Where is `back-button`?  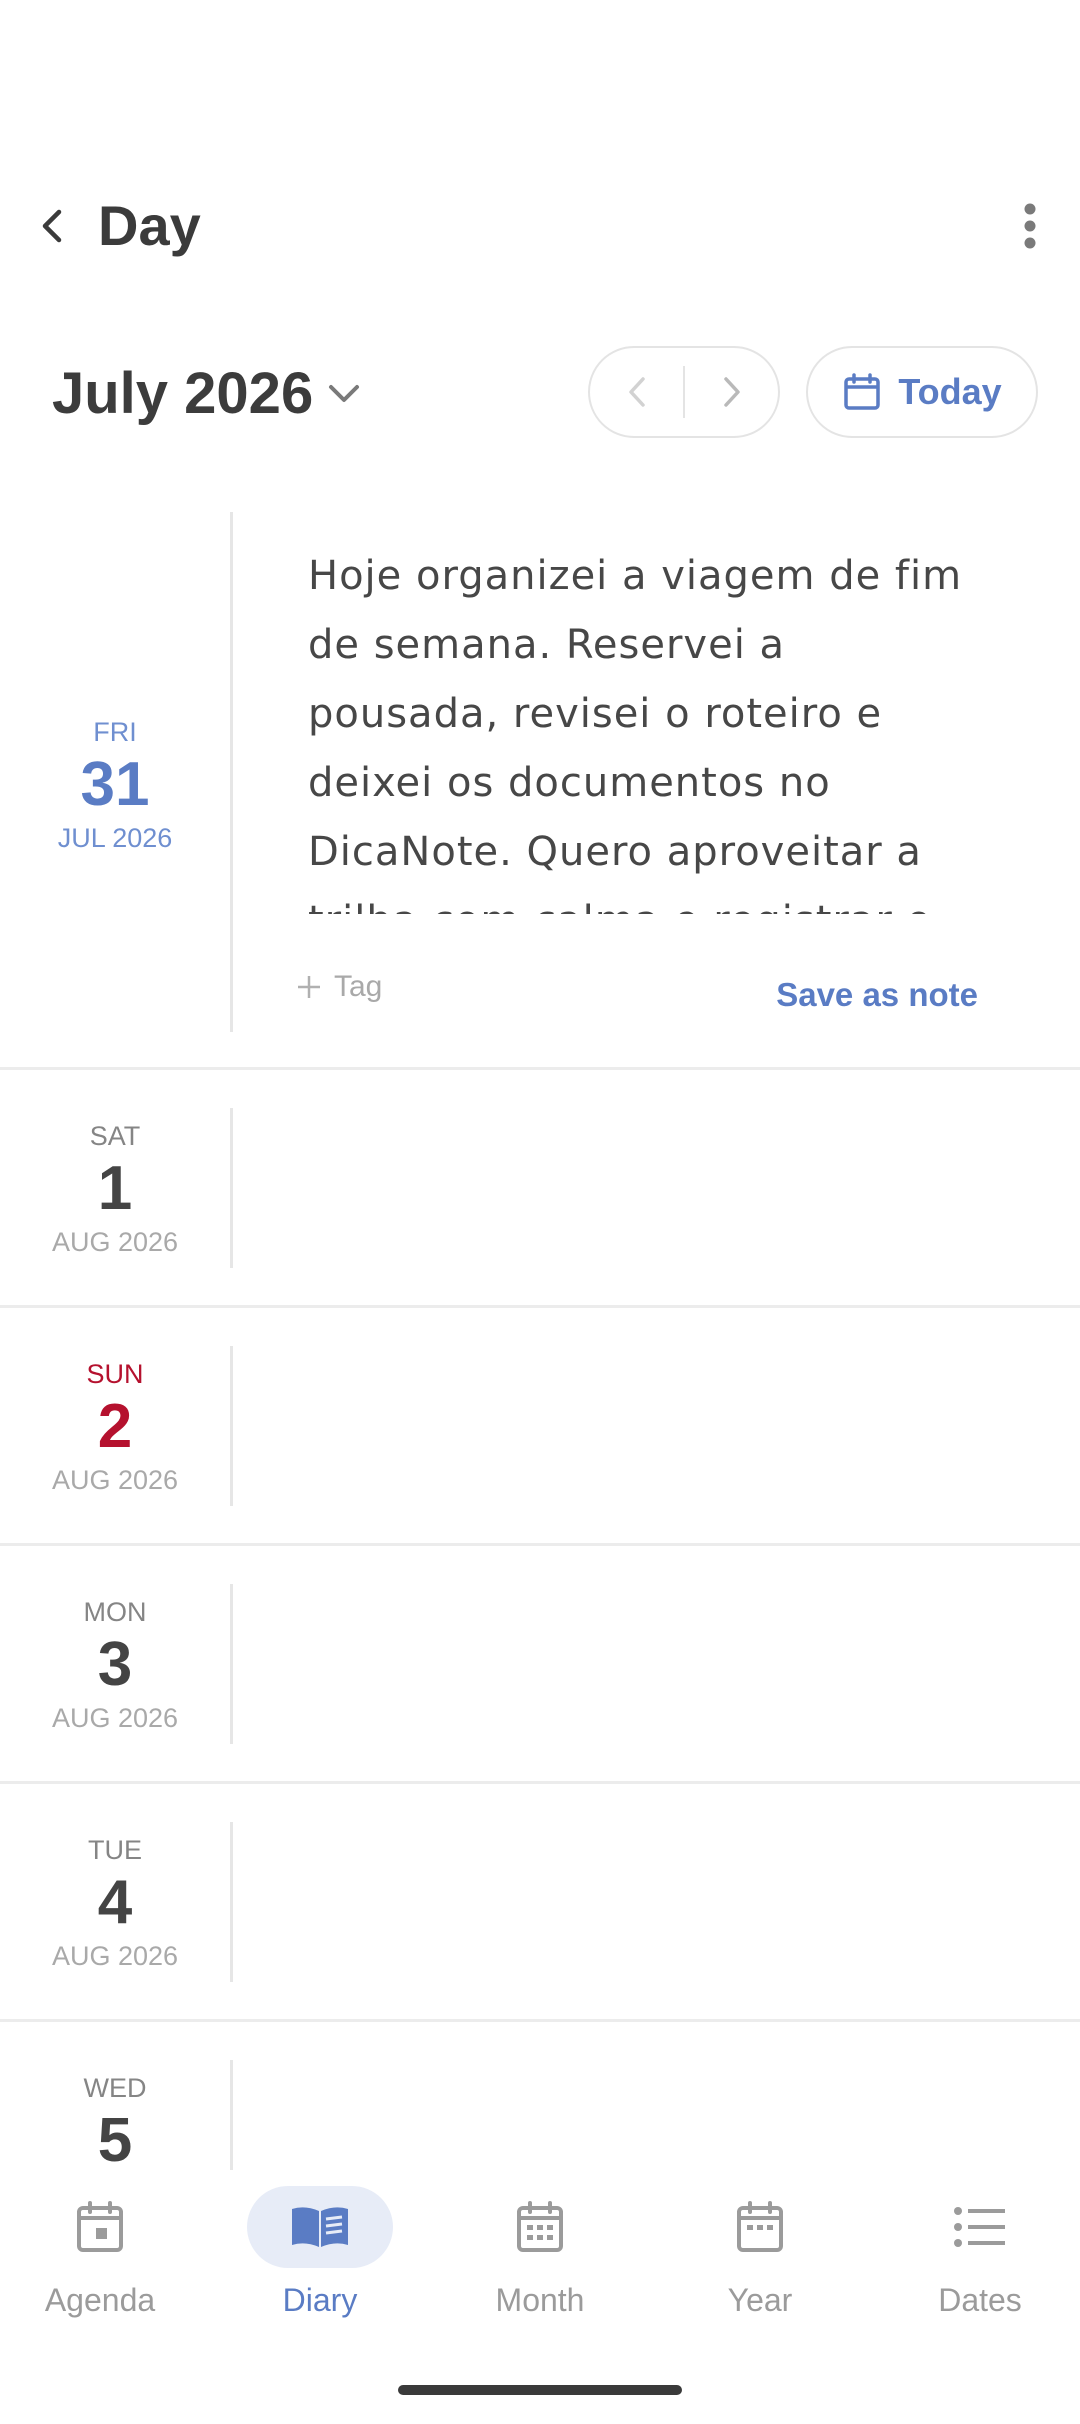 back-button is located at coordinates (52, 226).